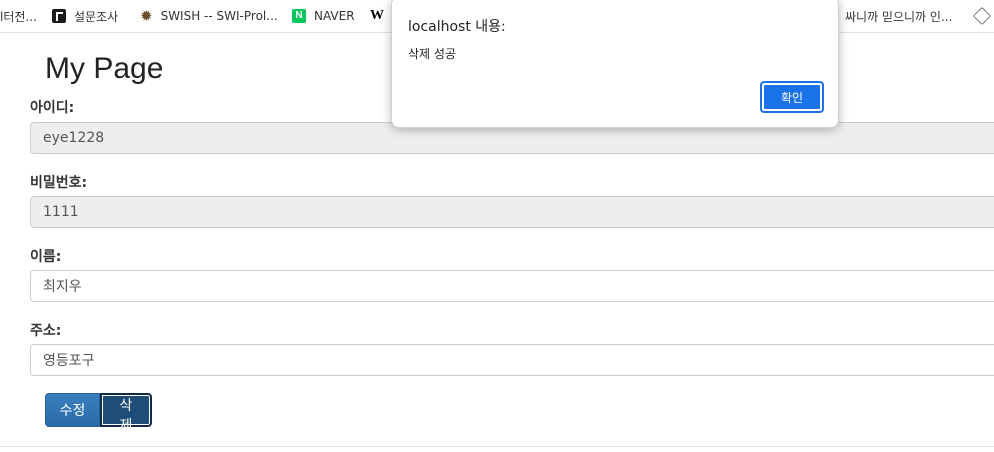  I want to click on bookmark-extra, so click(983, 16).